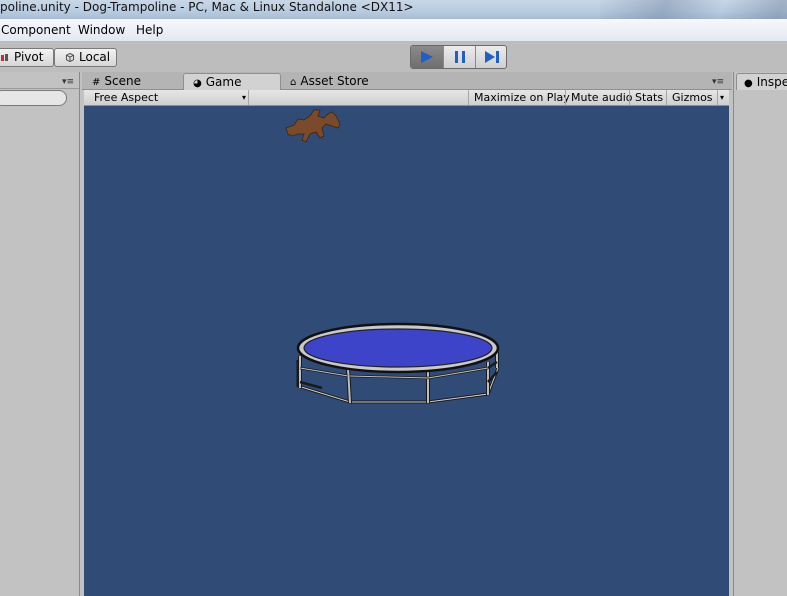 The width and height of the screenshot is (787, 596). Describe the element at coordinates (168, 97) in the screenshot. I see `aspect-dropdown: Free Aspect ▾` at that location.